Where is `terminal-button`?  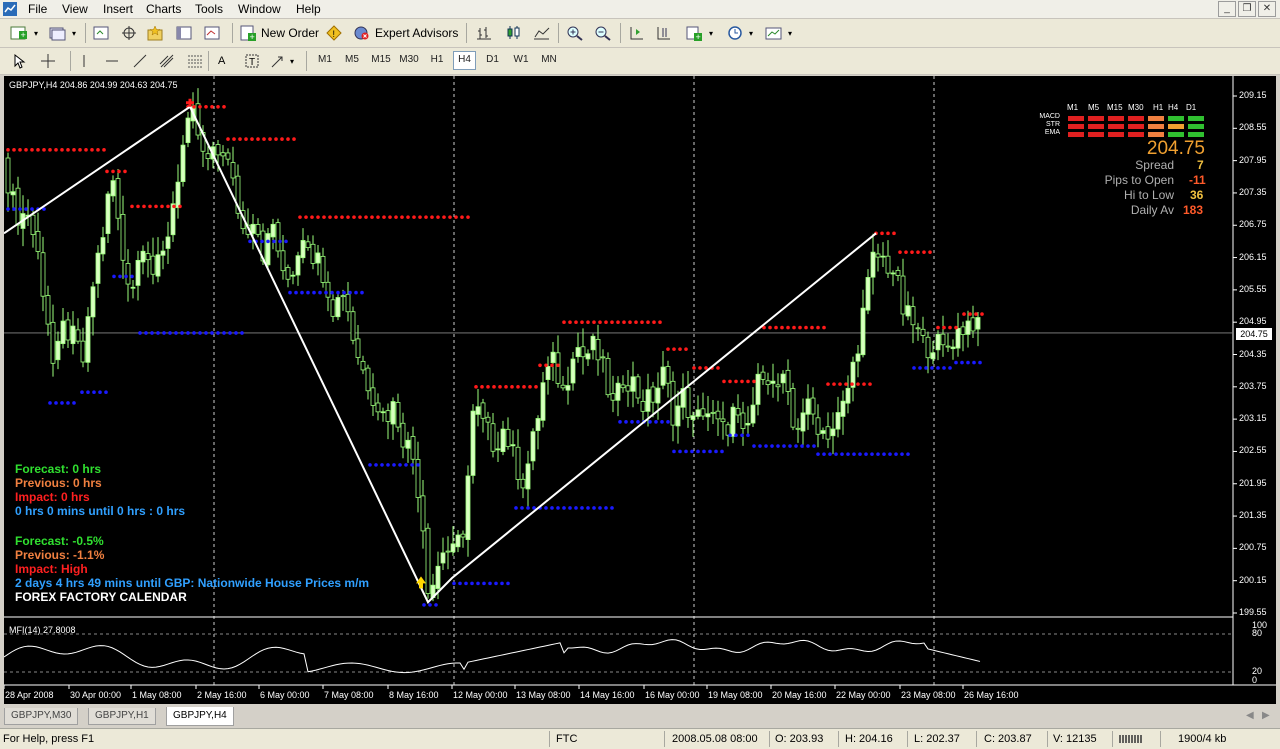 terminal-button is located at coordinates (184, 33).